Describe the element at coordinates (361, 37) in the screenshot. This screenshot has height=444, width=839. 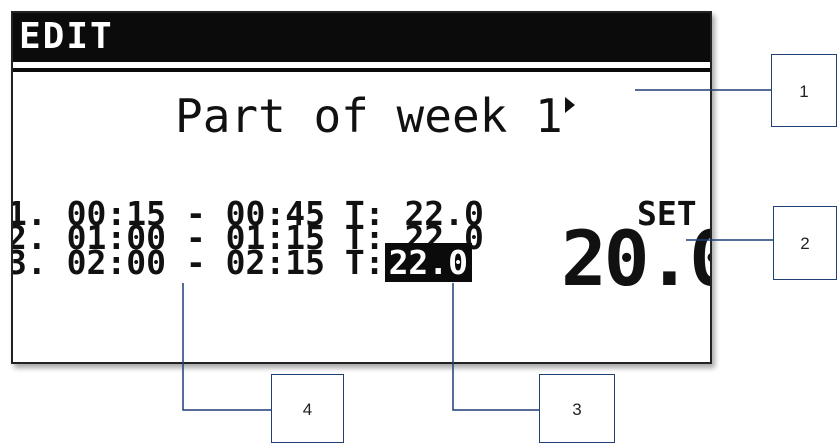
I see `title-bar: EDIT` at that location.